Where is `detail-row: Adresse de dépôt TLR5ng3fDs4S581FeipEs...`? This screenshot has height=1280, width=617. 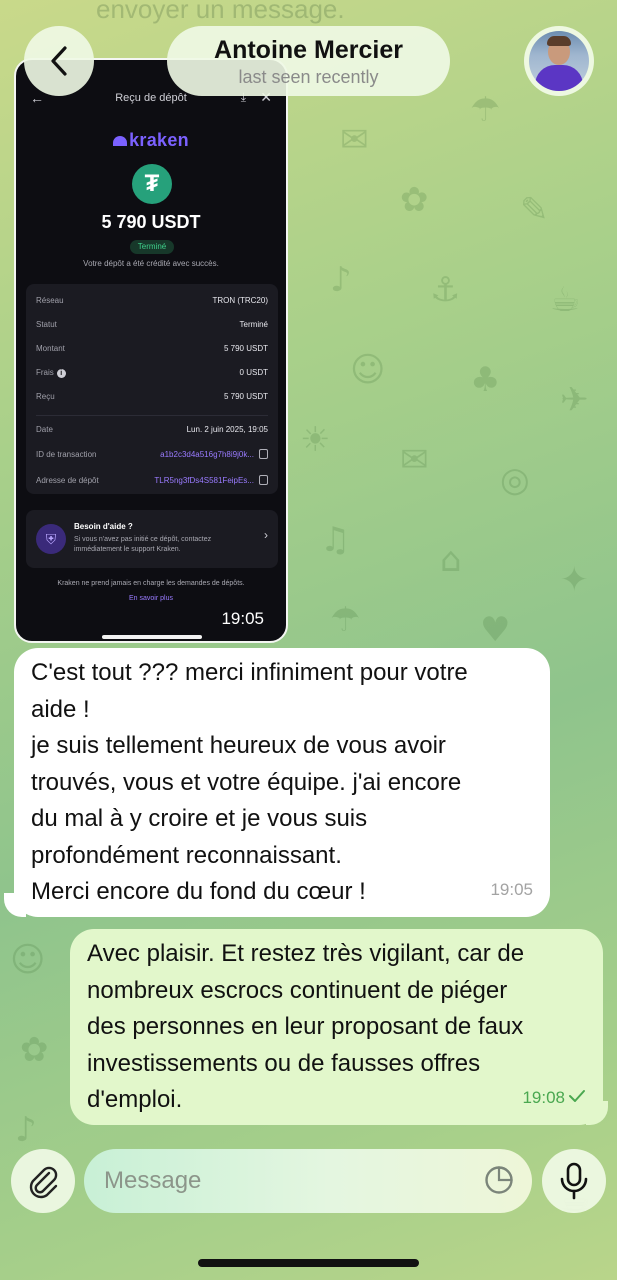 detail-row: Adresse de dépôt TLR5ng3fDs4S581FeipEs... is located at coordinates (152, 482).